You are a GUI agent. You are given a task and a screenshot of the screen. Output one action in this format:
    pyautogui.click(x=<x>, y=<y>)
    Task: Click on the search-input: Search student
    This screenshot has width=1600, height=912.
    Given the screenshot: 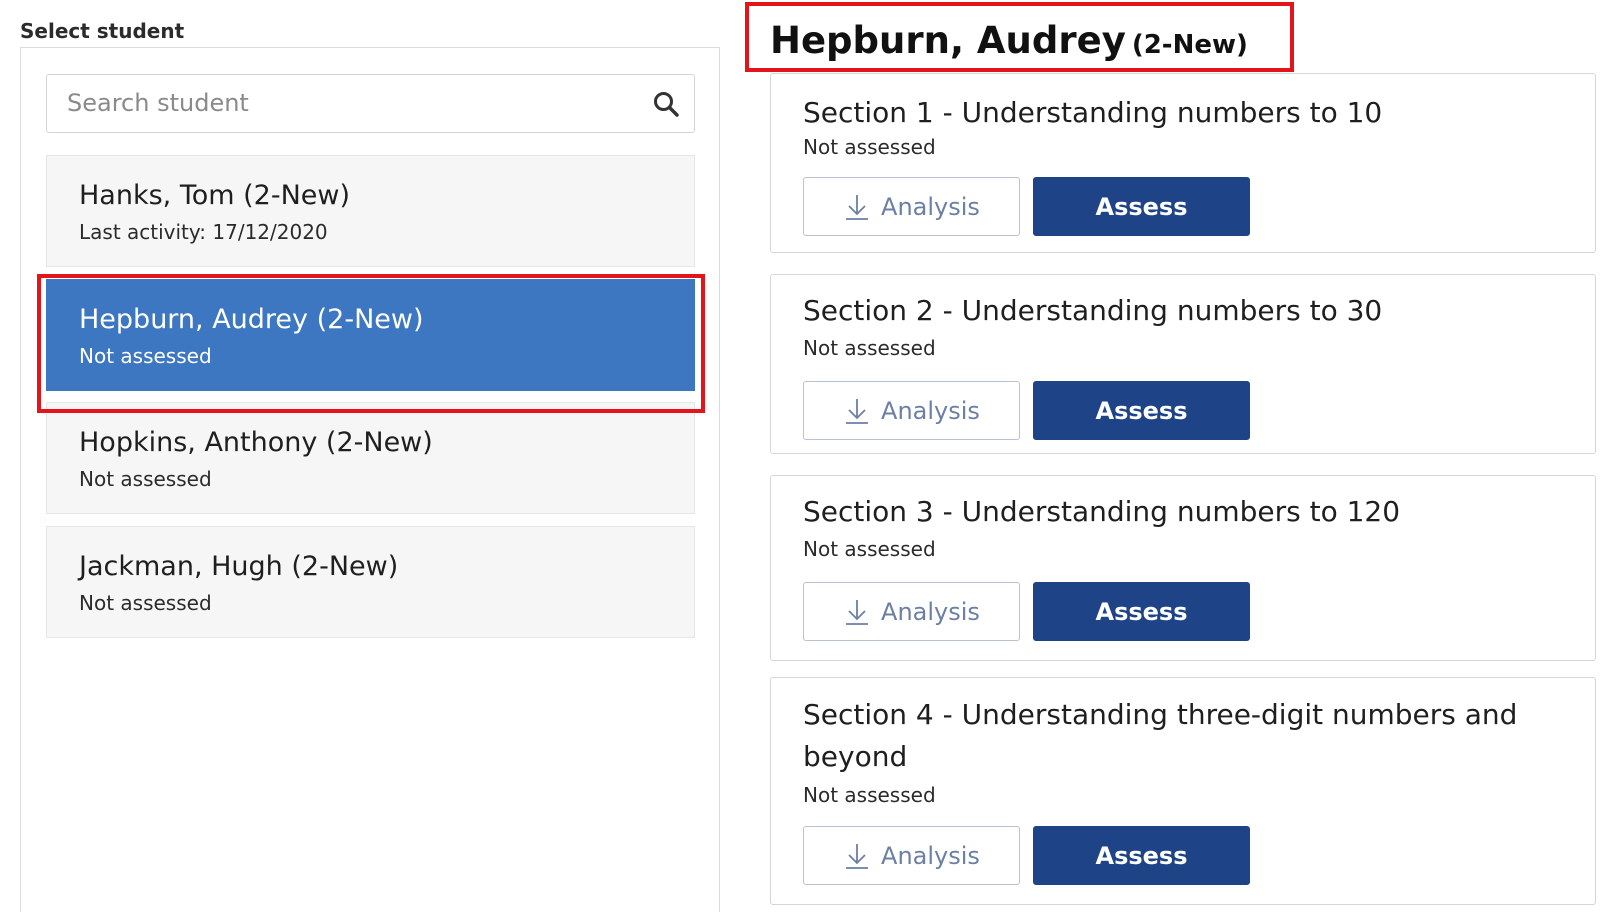 What is the action you would take?
    pyautogui.click(x=370, y=103)
    